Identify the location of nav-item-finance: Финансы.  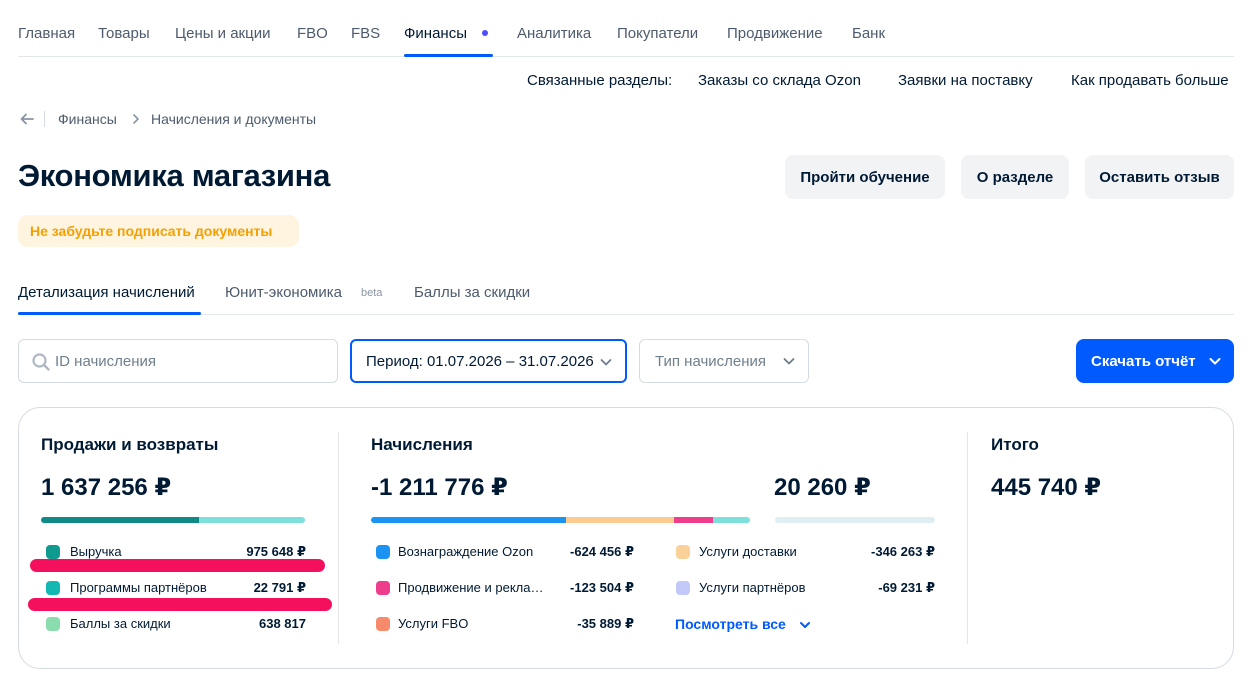
(435, 33).